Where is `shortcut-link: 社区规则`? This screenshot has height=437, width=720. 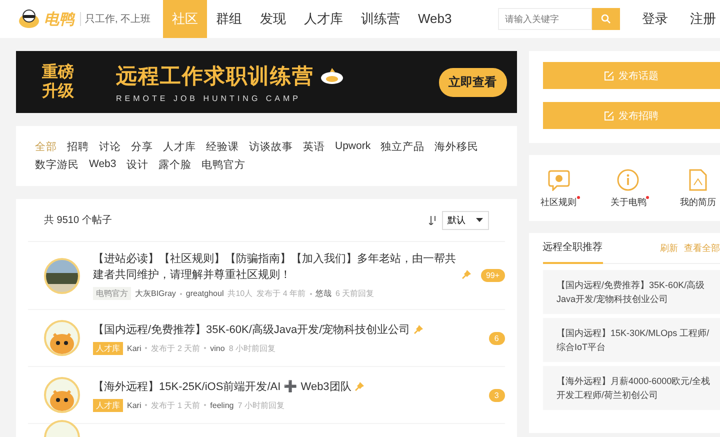
shortcut-link: 社区规则 is located at coordinates (558, 189).